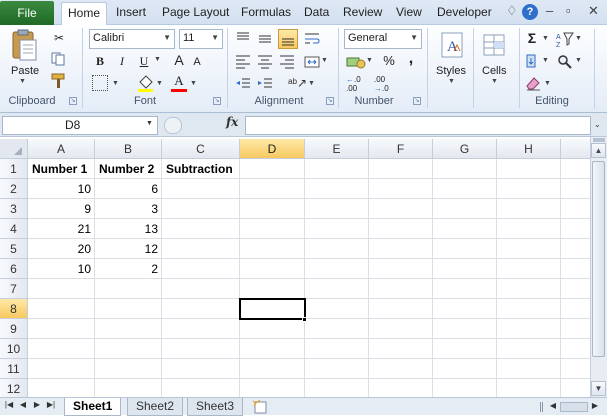  What do you see at coordinates (179, 83) in the screenshot?
I see `font-color-icon: A` at bounding box center [179, 83].